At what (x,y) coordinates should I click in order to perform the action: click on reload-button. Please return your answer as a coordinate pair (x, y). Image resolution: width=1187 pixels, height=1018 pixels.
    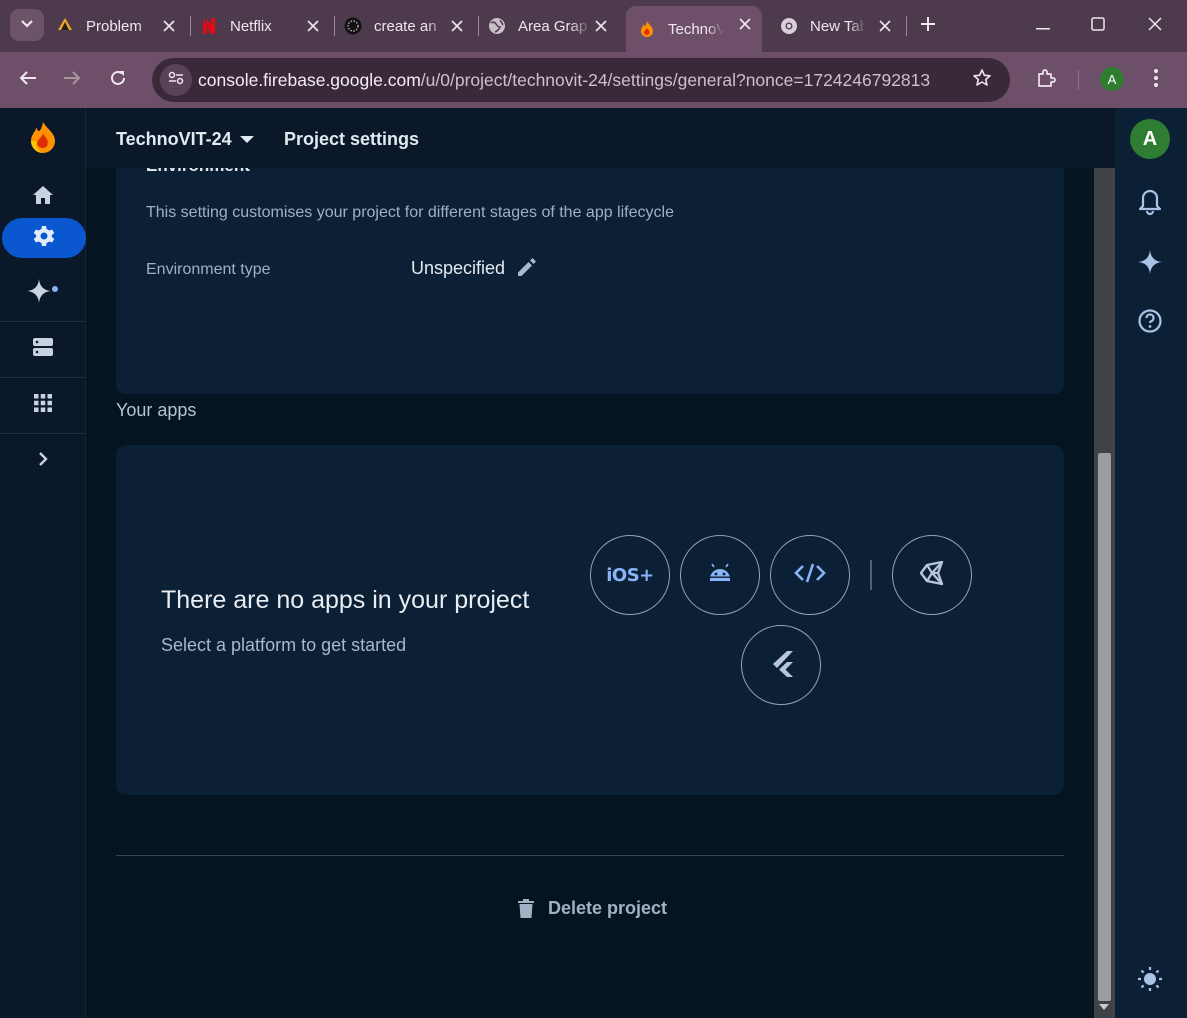
    Looking at the image, I should click on (118, 80).